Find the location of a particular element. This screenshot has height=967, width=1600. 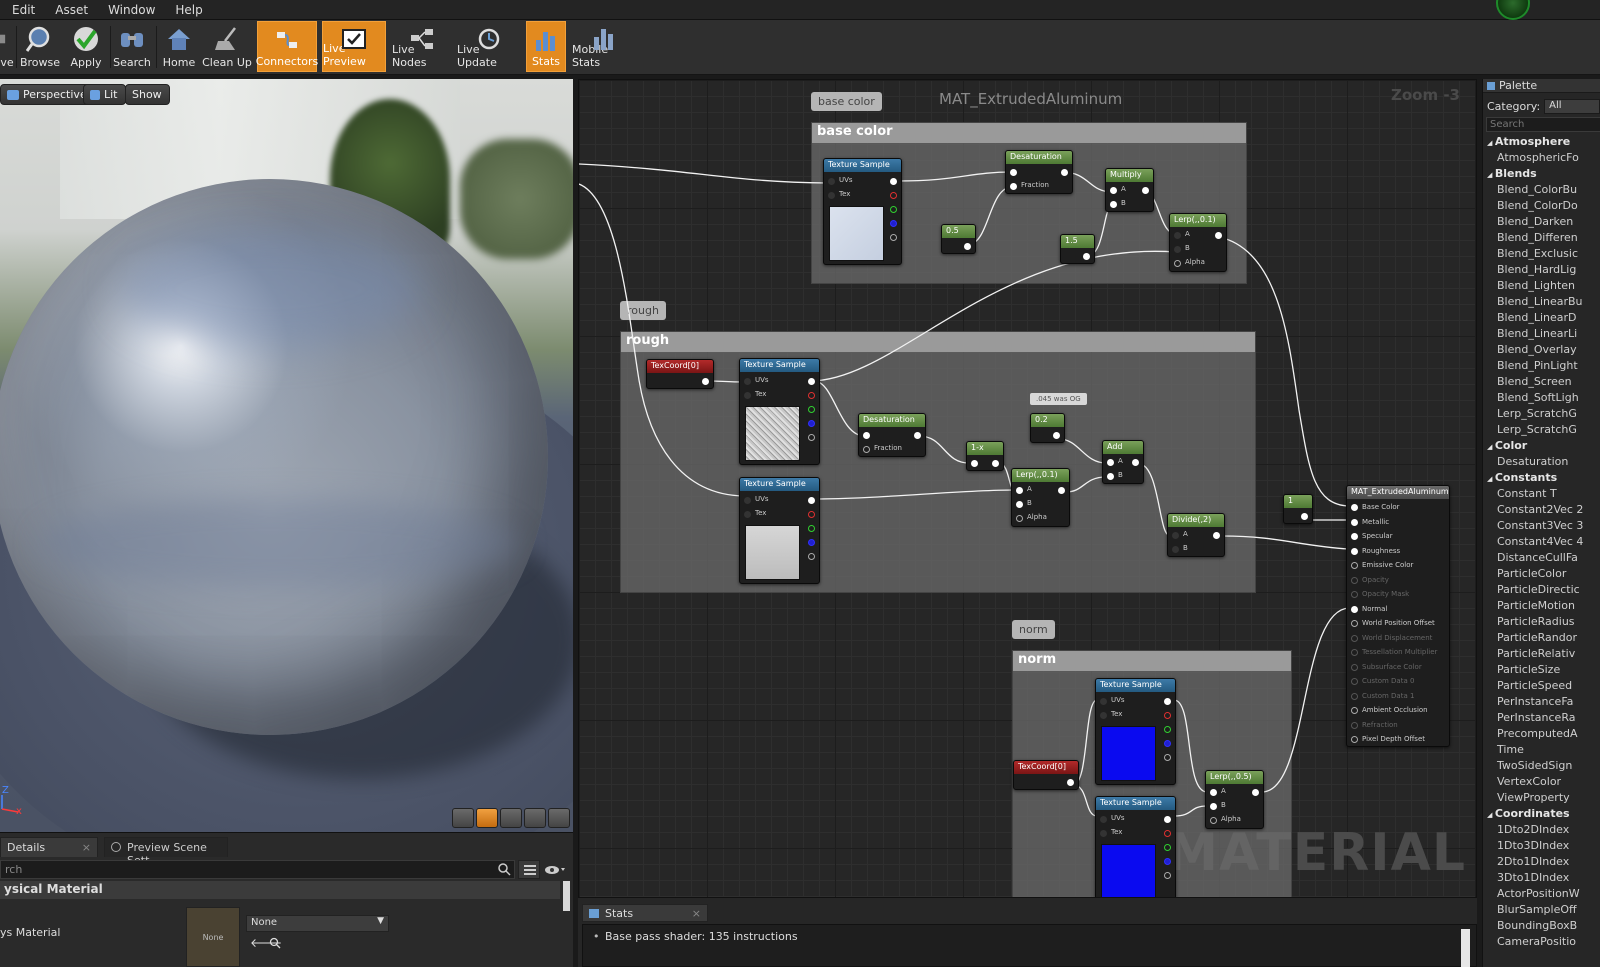

palette-item: 3Dto1DIndex is located at coordinates (1541, 878).